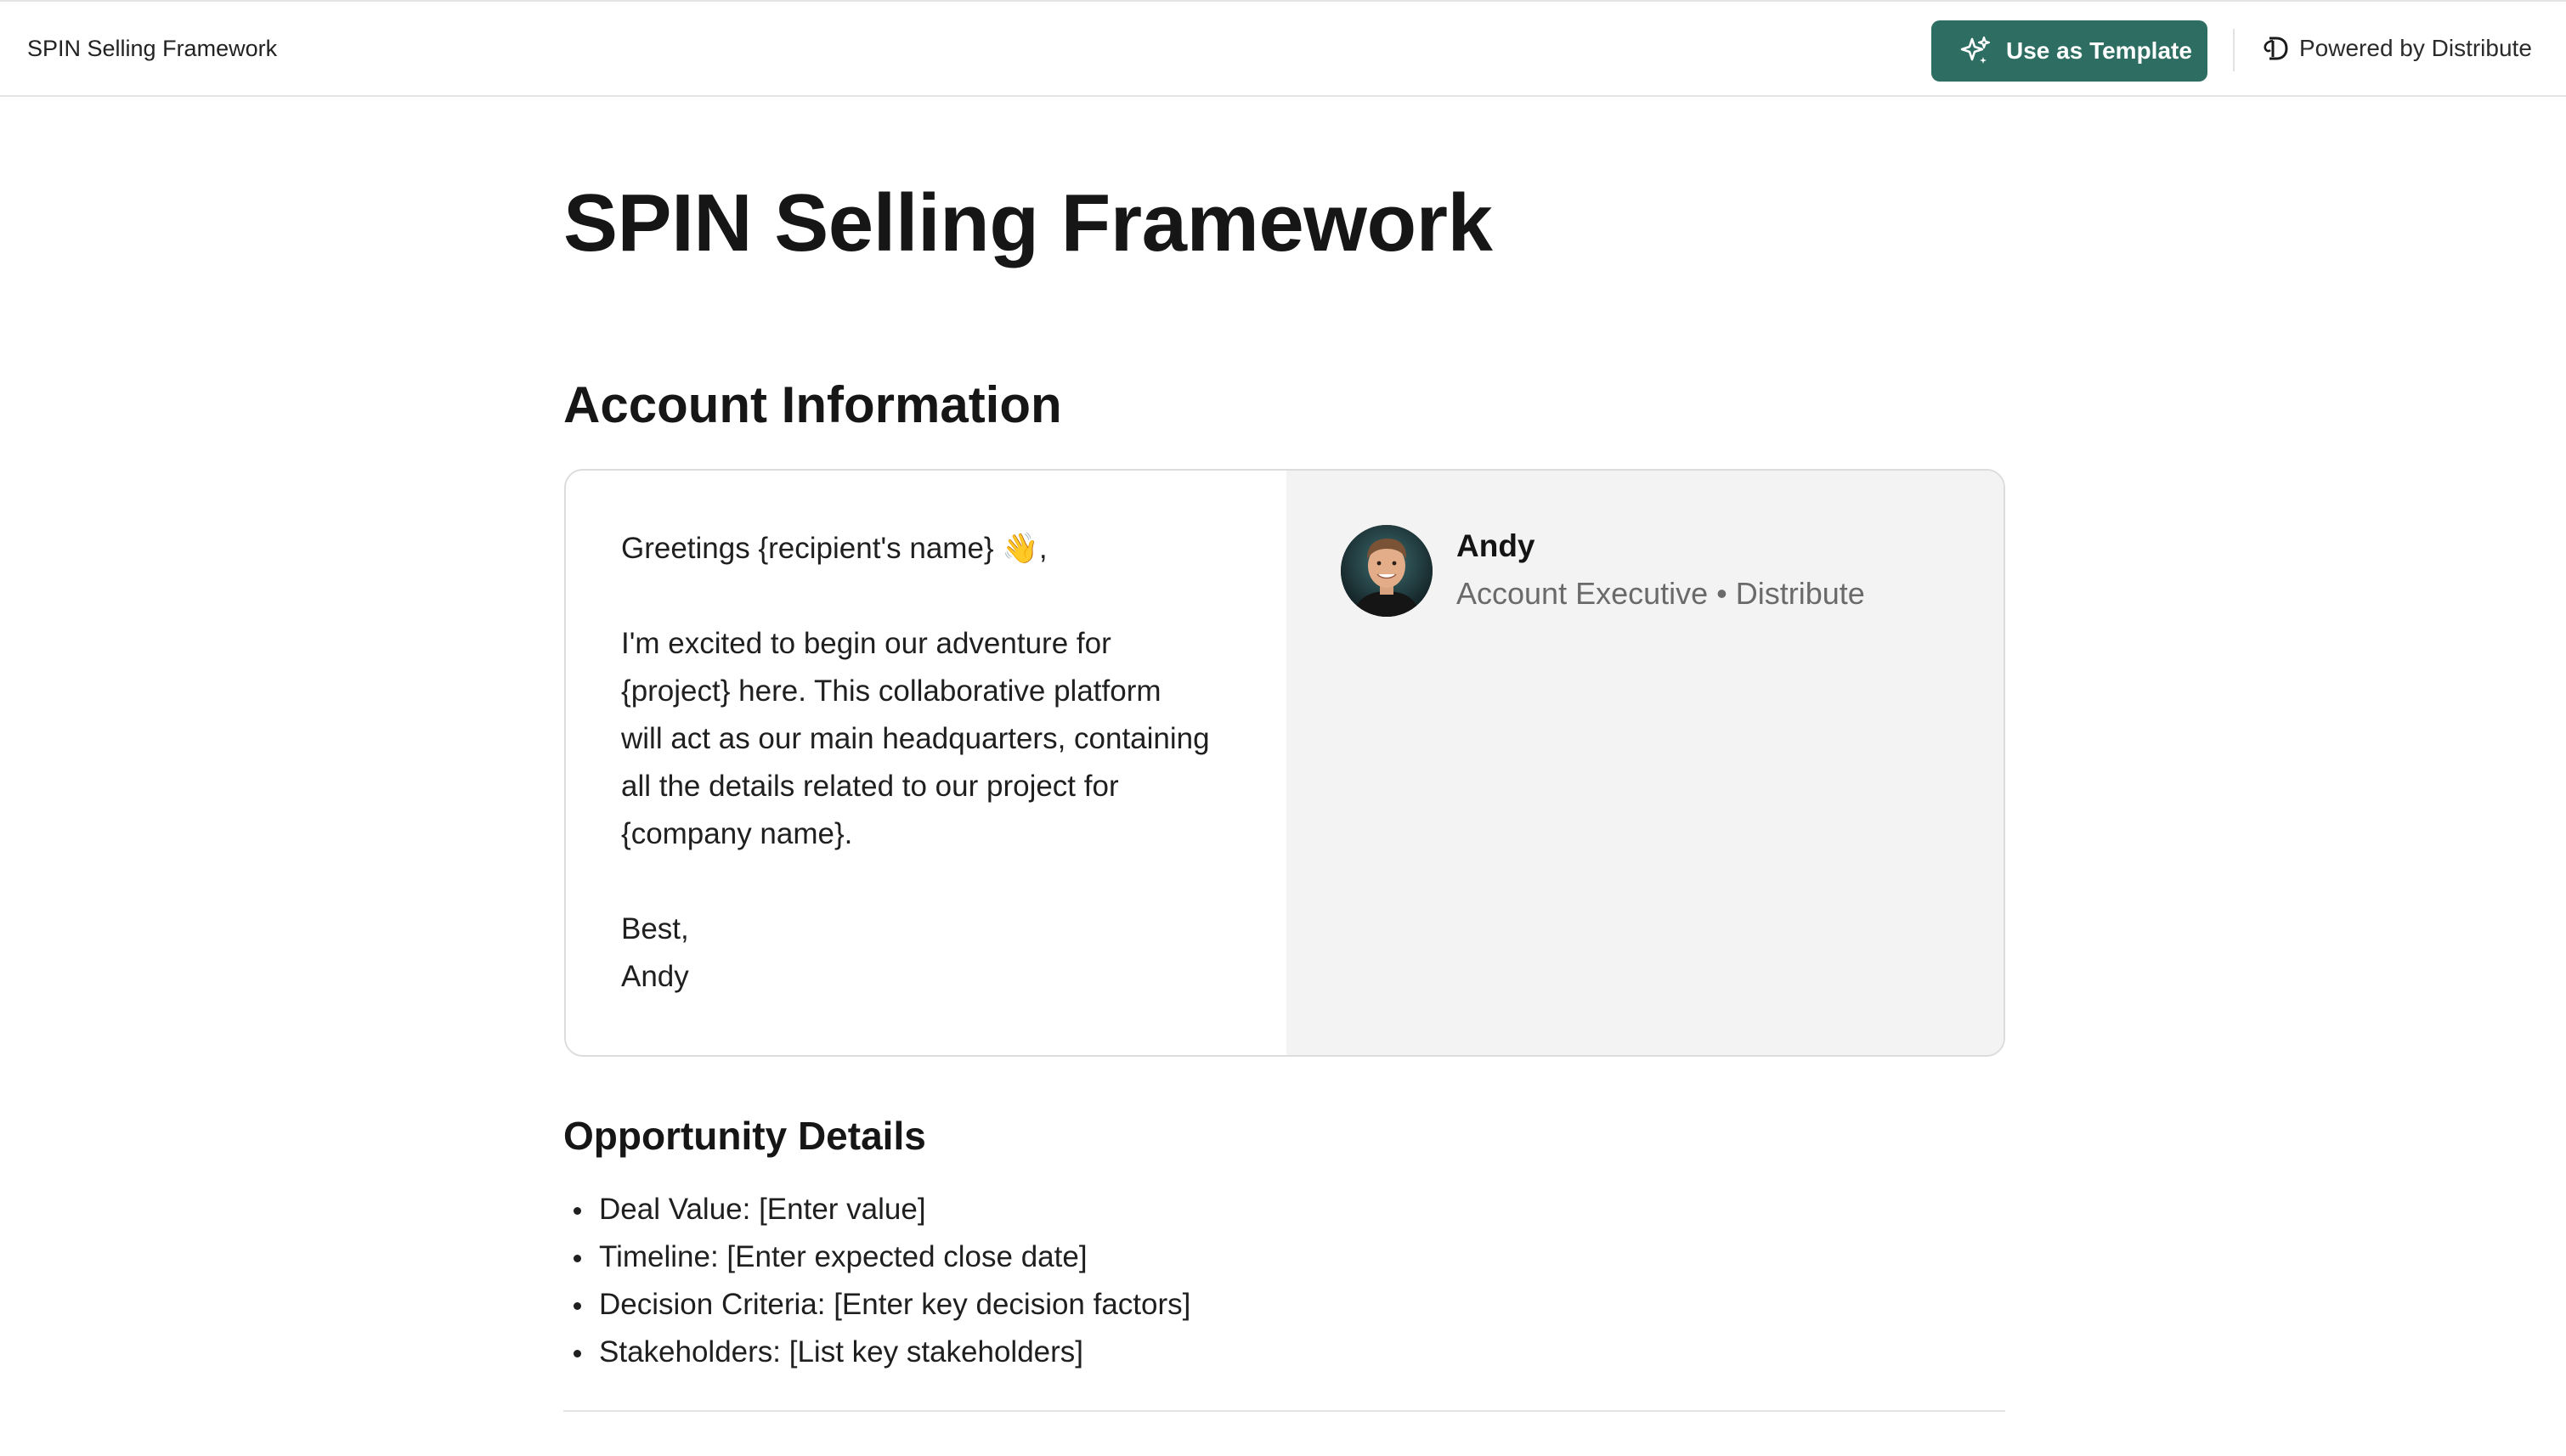  What do you see at coordinates (2234, 50) in the screenshot?
I see `header-divider` at bounding box center [2234, 50].